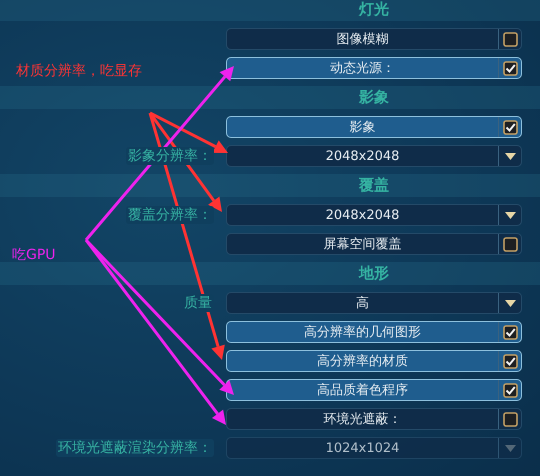  What do you see at coordinates (374, 332) in the screenshot?
I see `checkbox-row: 高分辨率的几何图形` at bounding box center [374, 332].